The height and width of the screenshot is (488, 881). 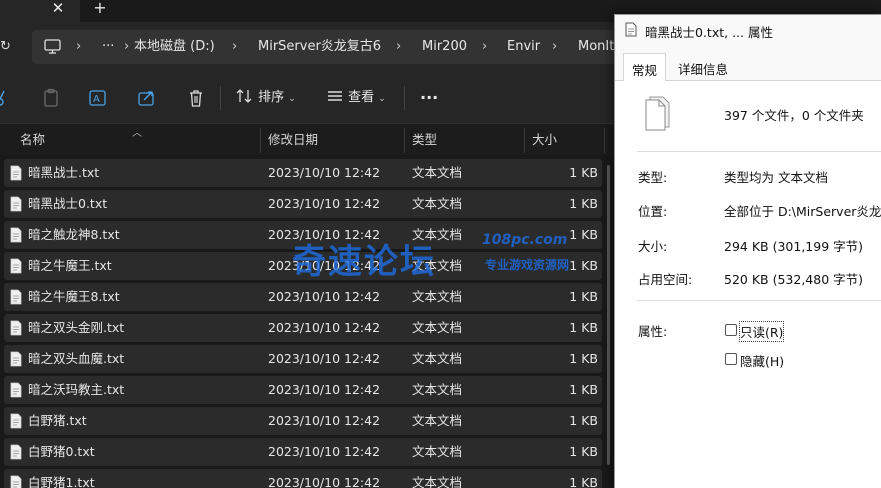 What do you see at coordinates (5, 47) in the screenshot?
I see `refresh-icon: ↻` at bounding box center [5, 47].